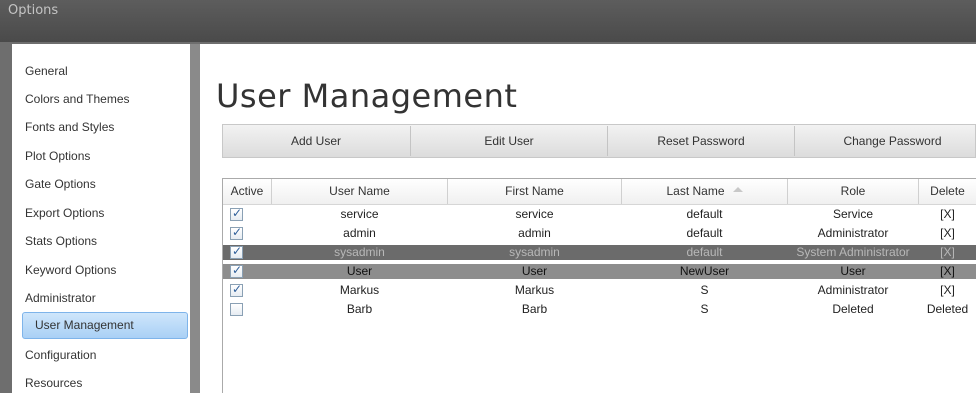 This screenshot has width=976, height=393. I want to click on sidebar-item-label: General, so click(46, 71).